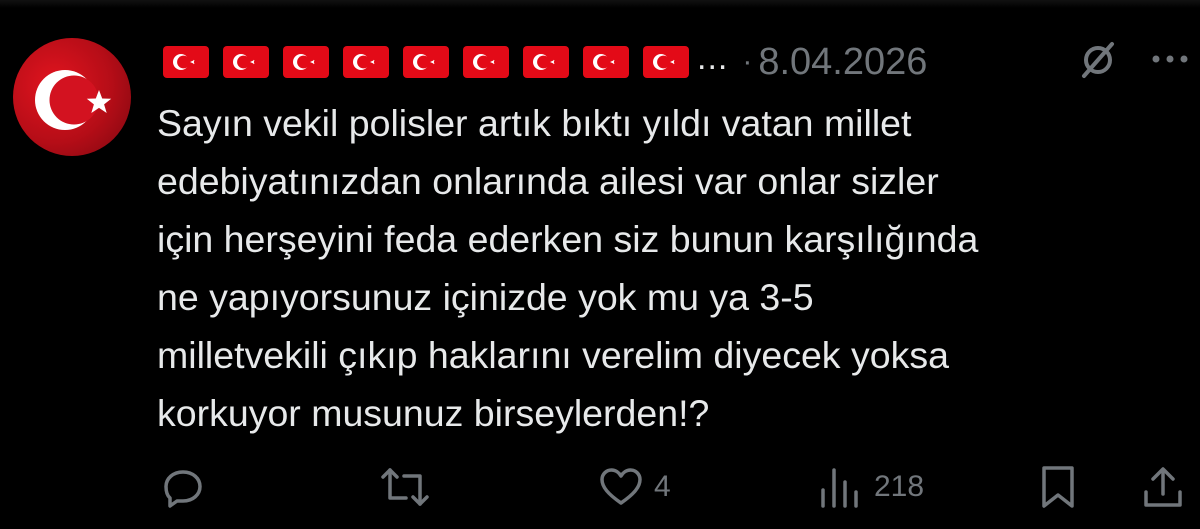  I want to click on reply-button, so click(183, 487).